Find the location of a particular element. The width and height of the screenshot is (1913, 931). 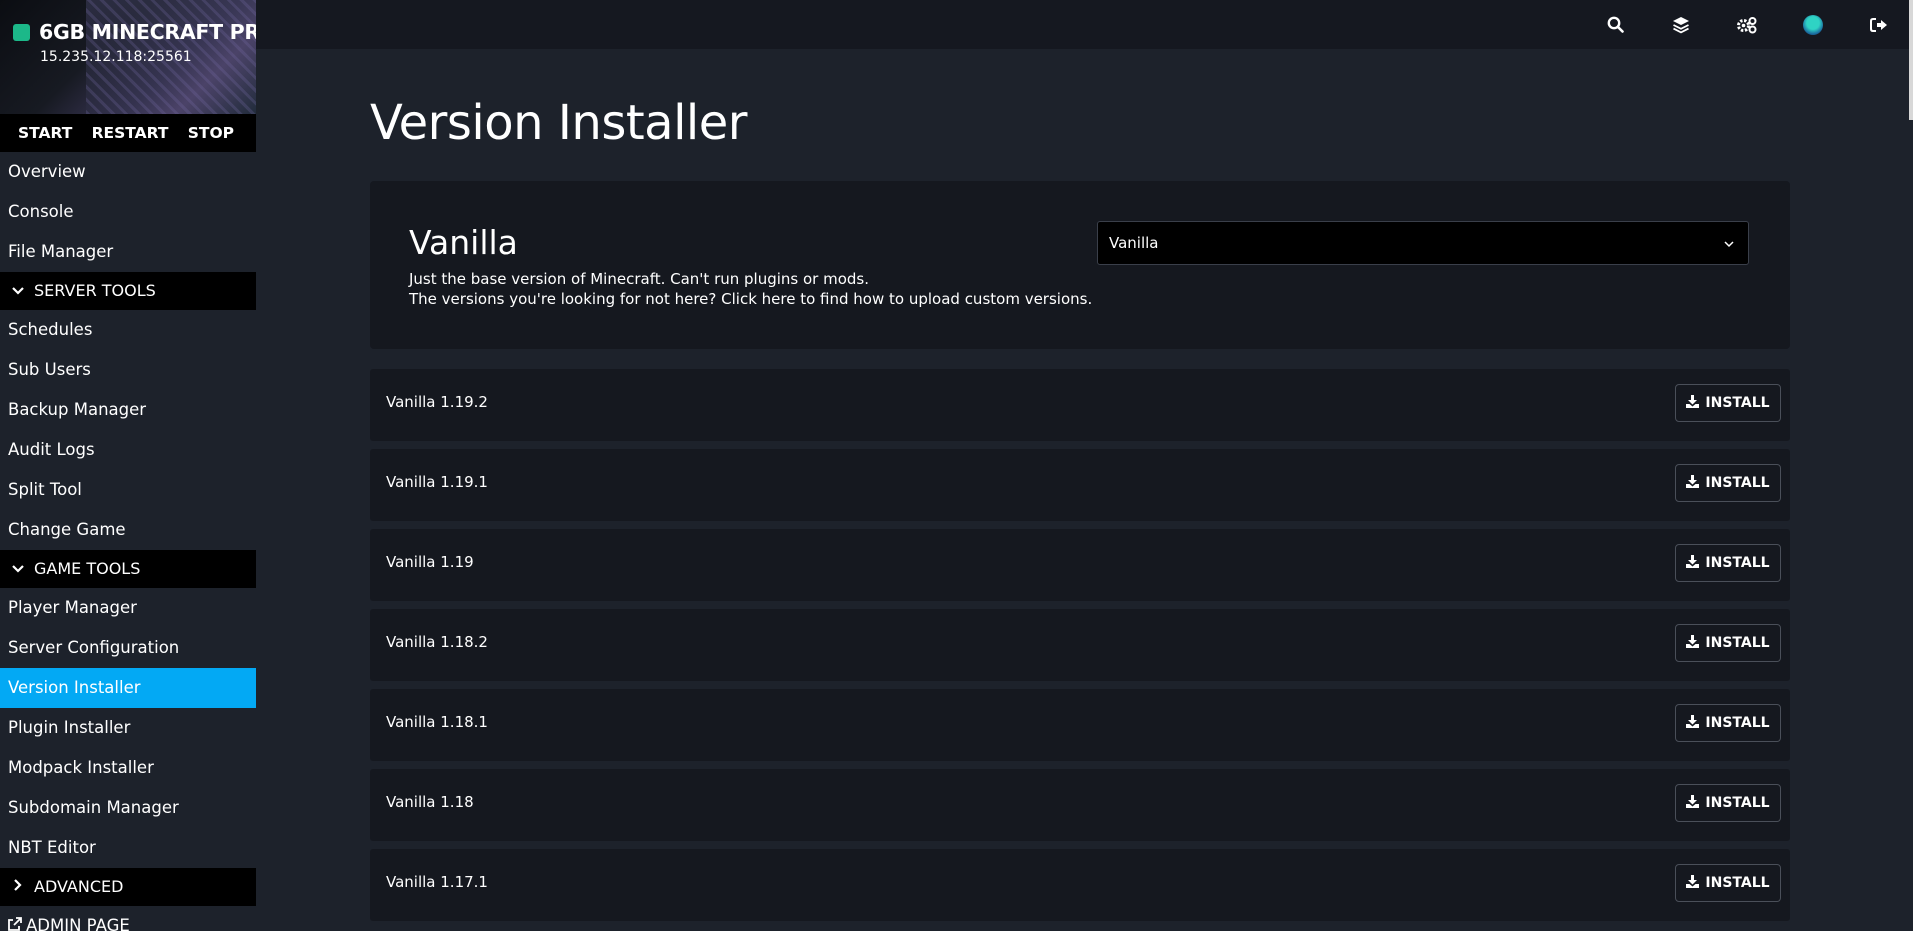

sidebar-item-admin-page: ADMIN PAGE is located at coordinates (128, 918).